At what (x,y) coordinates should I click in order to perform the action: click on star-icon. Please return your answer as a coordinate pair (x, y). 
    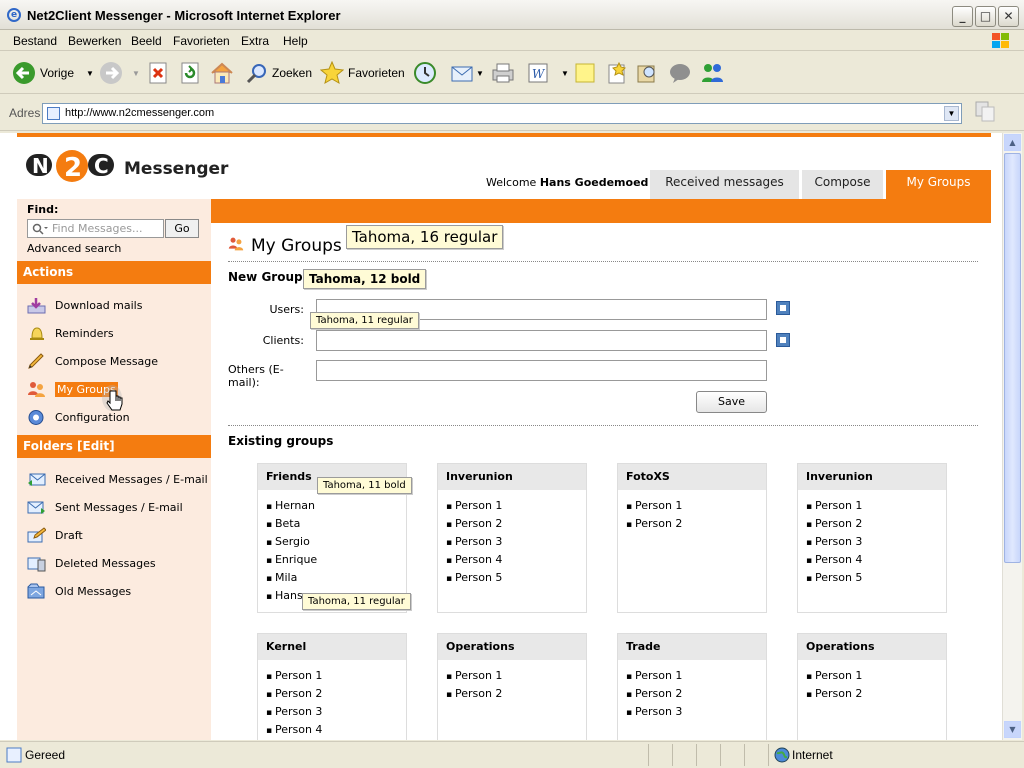
    Looking at the image, I should click on (332, 73).